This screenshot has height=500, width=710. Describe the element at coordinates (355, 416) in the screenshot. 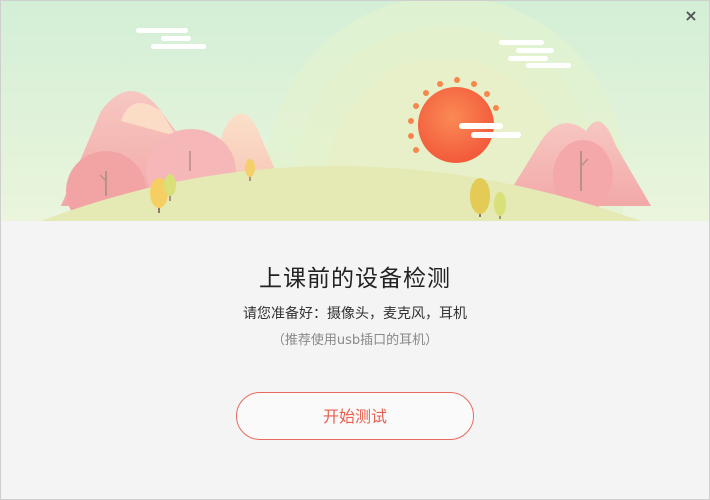

I see `start-test-button: 开始测试` at that location.